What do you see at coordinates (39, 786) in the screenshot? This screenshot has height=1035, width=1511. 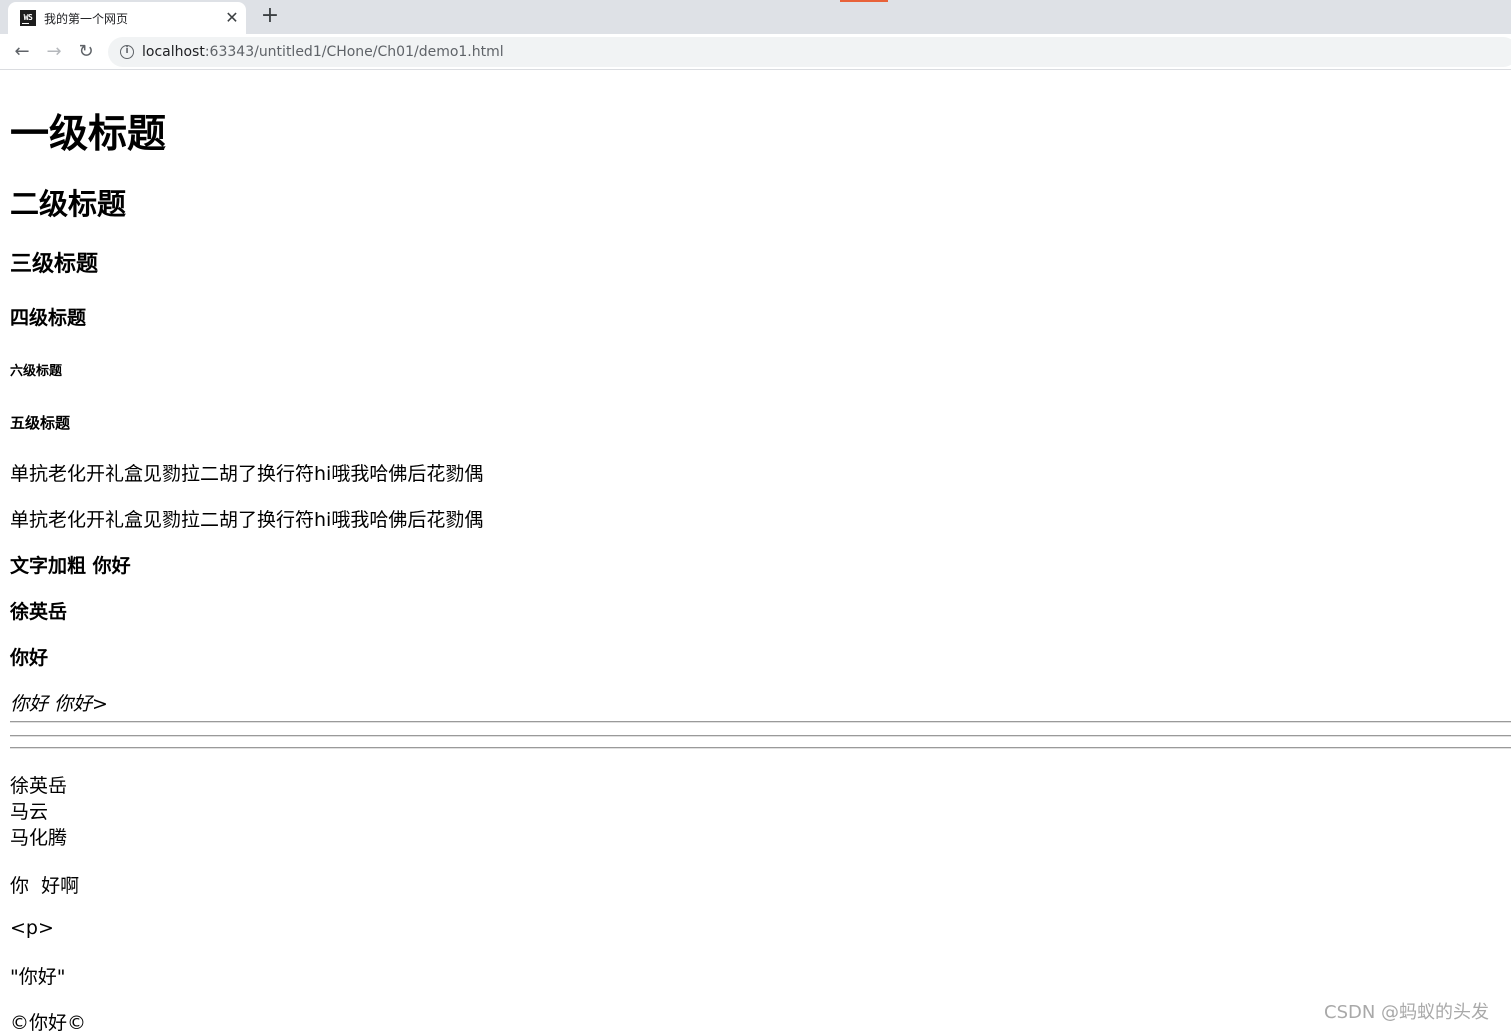 I see `name-line: 徐英岳` at bounding box center [39, 786].